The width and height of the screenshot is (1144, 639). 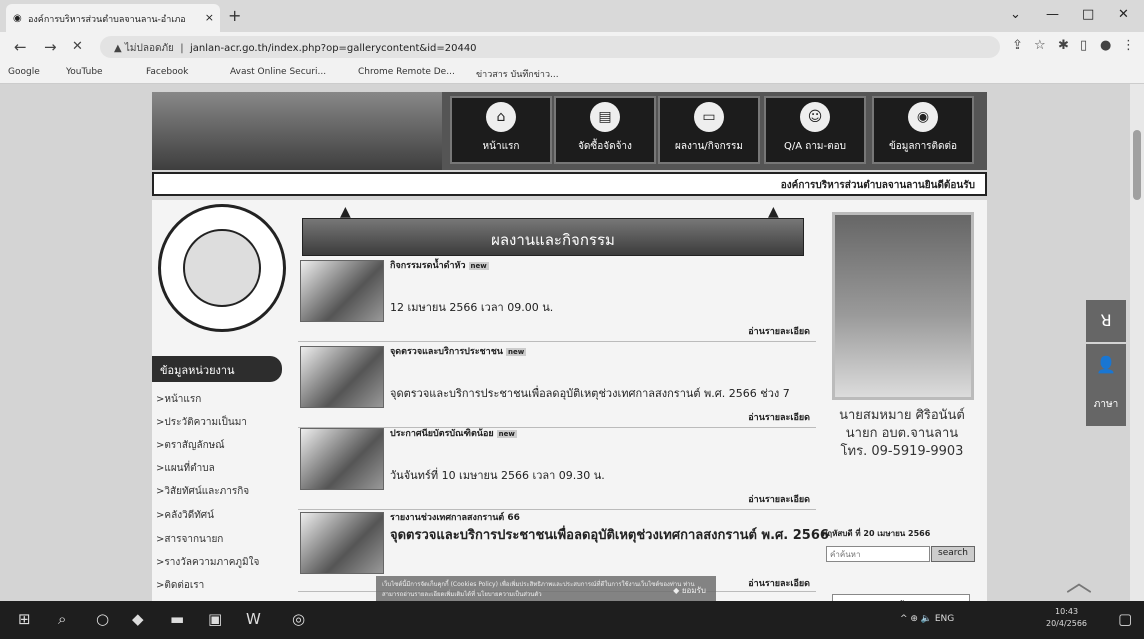 What do you see at coordinates (1079, 580) in the screenshot?
I see `scroll-to-top-icon: ︿` at bounding box center [1079, 580].